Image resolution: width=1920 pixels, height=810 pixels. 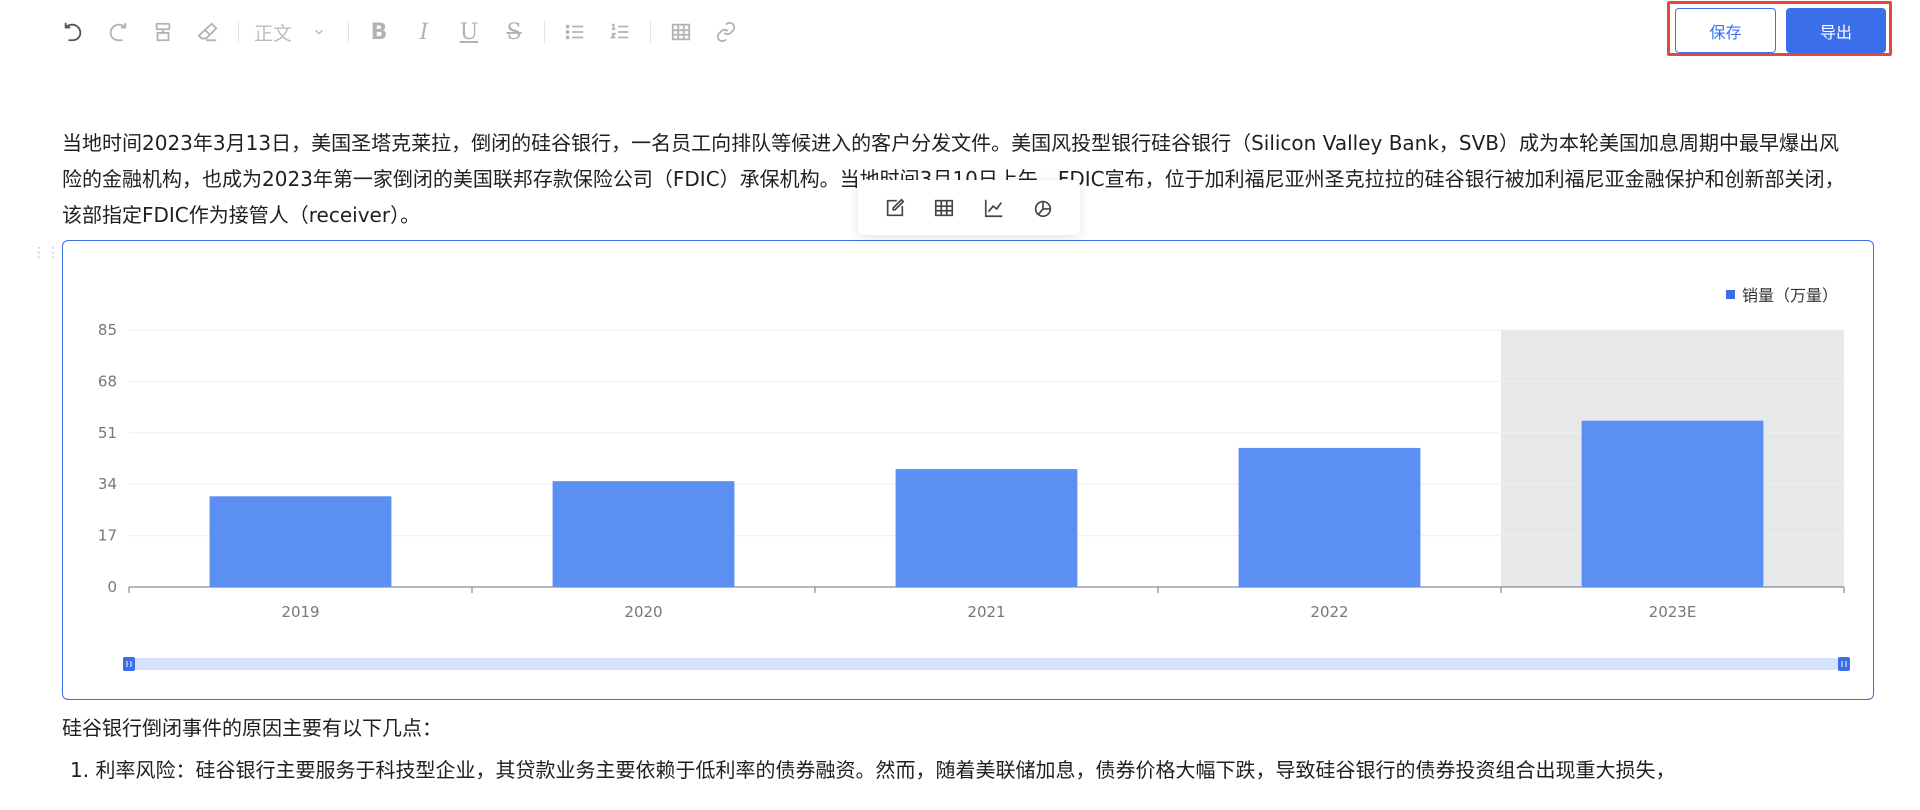 I want to click on y-tick-label: 34, so click(x=107, y=484).